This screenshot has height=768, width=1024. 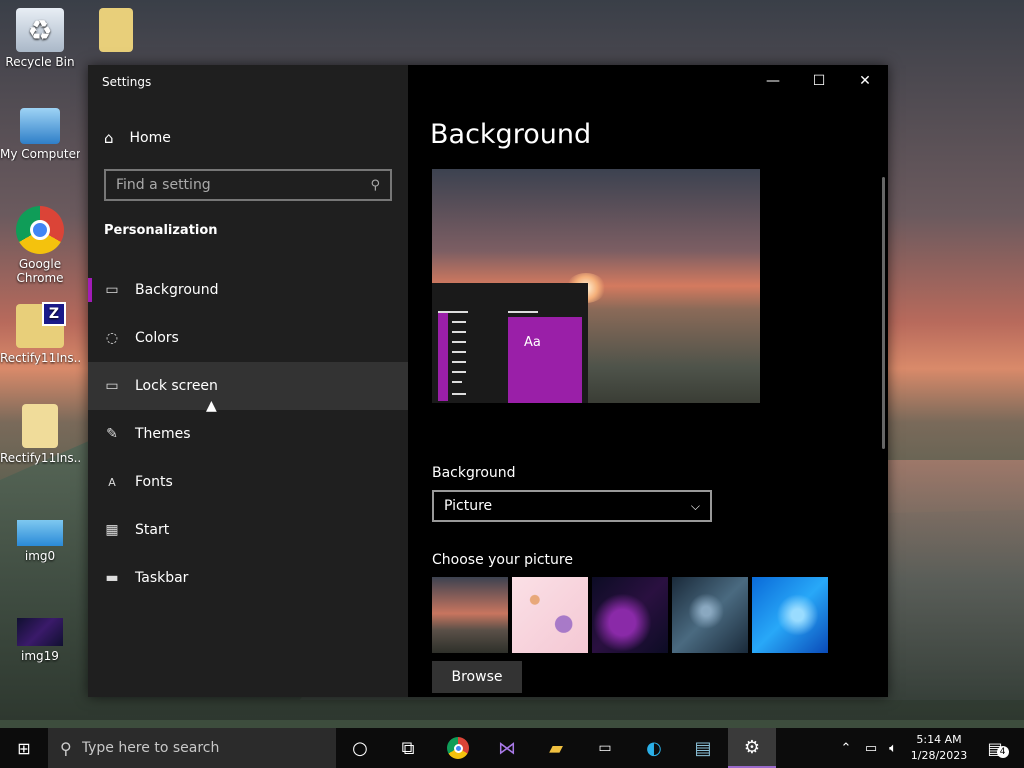 What do you see at coordinates (248, 578) in the screenshot?
I see `nav-item-taskbar: ▬ Taskbar` at bounding box center [248, 578].